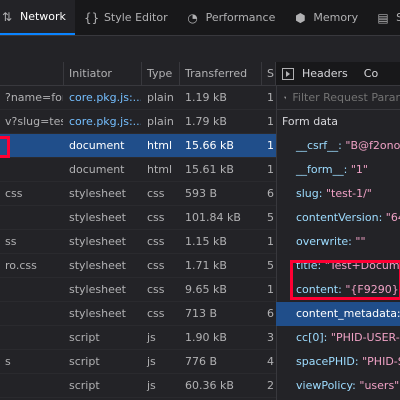  Describe the element at coordinates (325, 17) in the screenshot. I see `tab-memory: ⬢ Memory` at that location.